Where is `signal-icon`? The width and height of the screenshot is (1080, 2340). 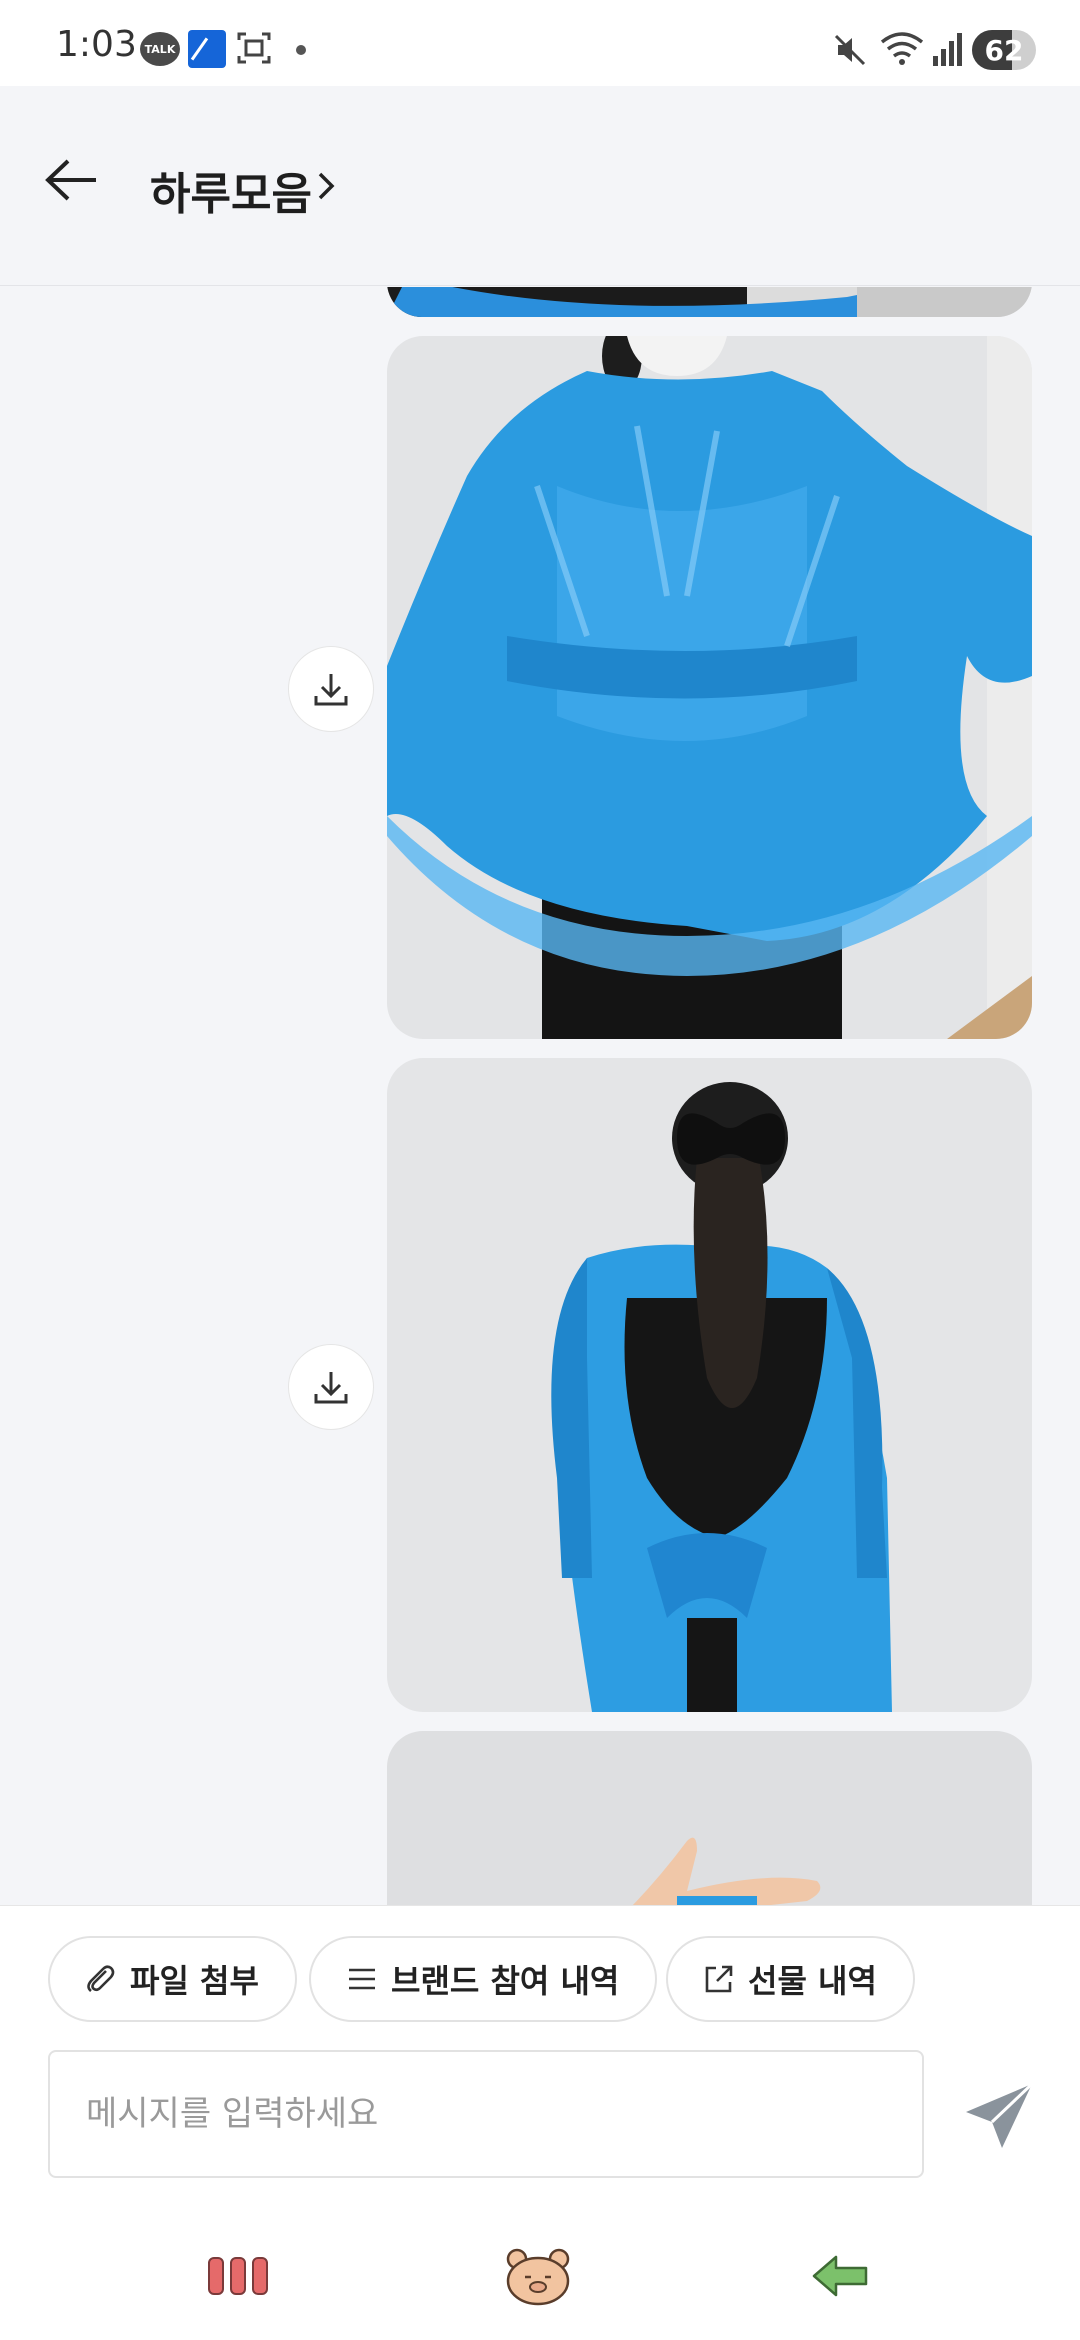
signal-icon is located at coordinates (947, 49).